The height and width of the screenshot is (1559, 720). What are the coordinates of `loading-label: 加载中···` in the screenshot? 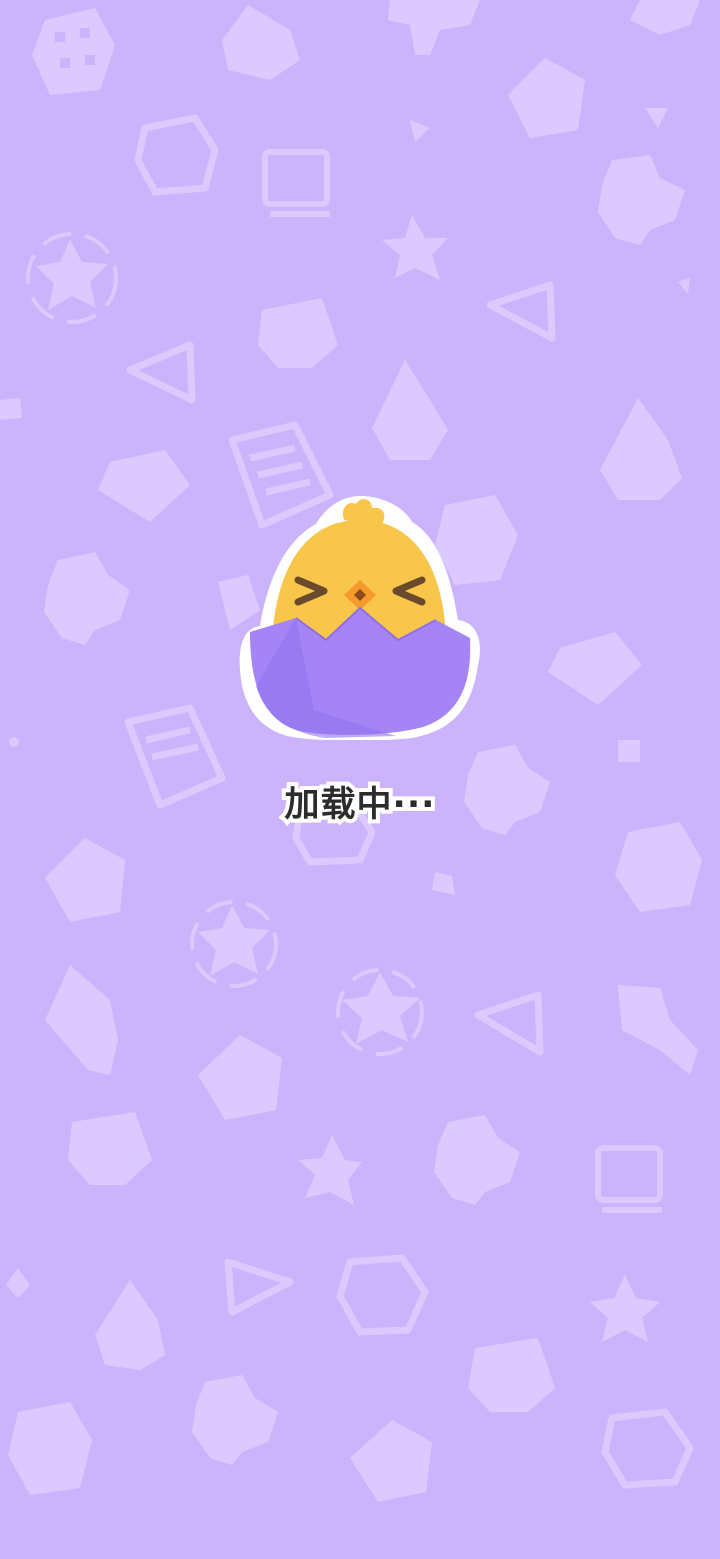 It's located at (360, 805).